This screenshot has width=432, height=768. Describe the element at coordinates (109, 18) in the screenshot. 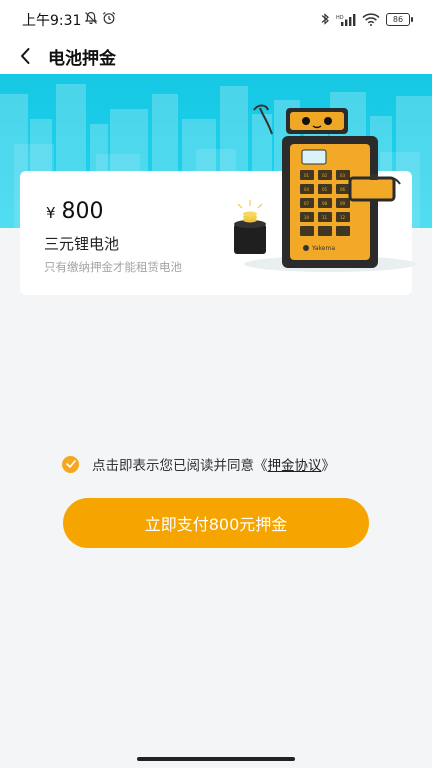

I see `alarm-icon` at that location.